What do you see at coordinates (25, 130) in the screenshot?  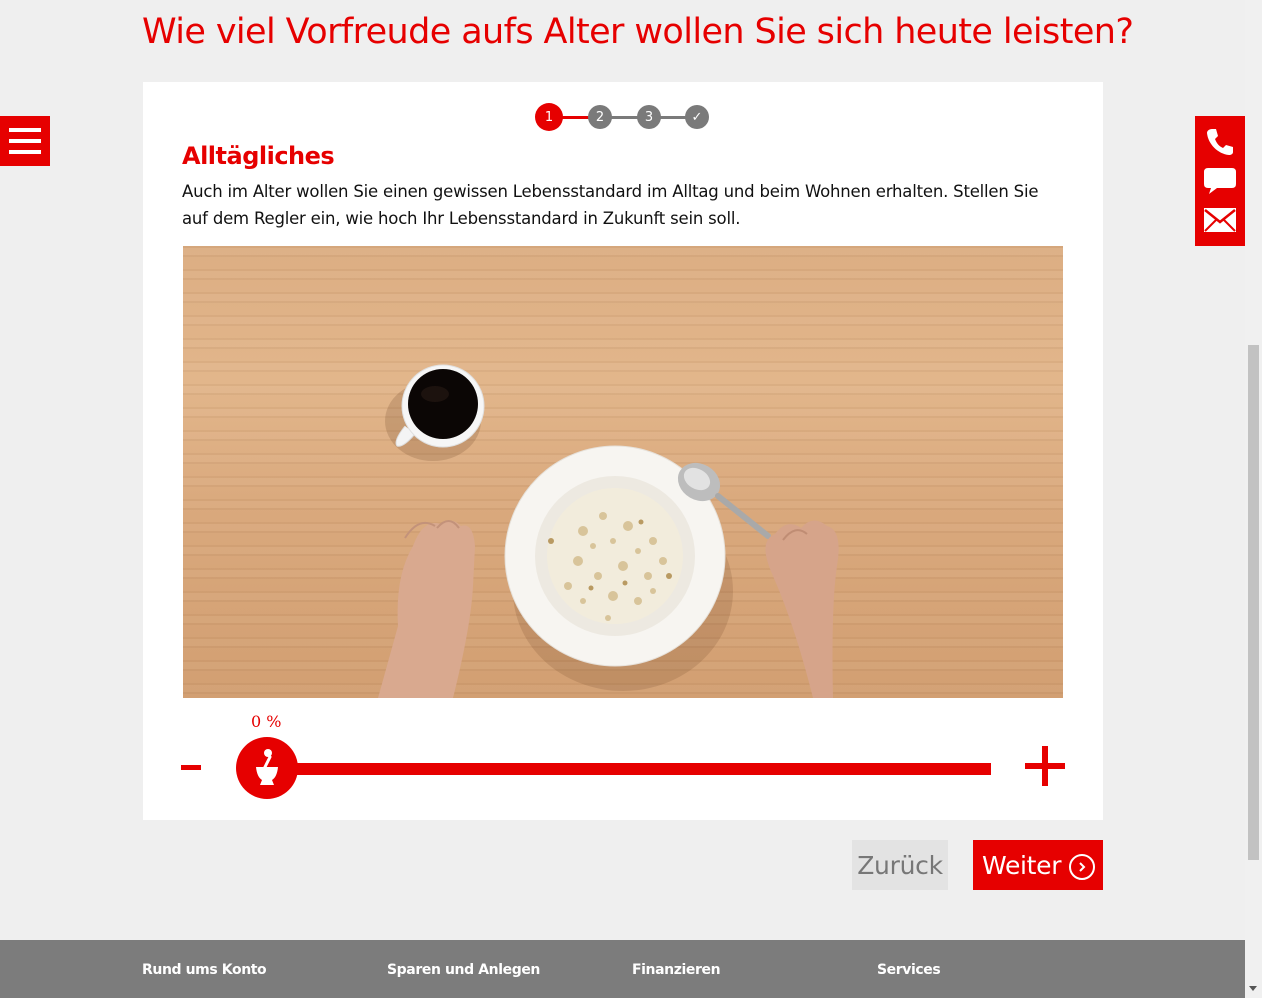 I see `hamburger-menu-icon` at bounding box center [25, 130].